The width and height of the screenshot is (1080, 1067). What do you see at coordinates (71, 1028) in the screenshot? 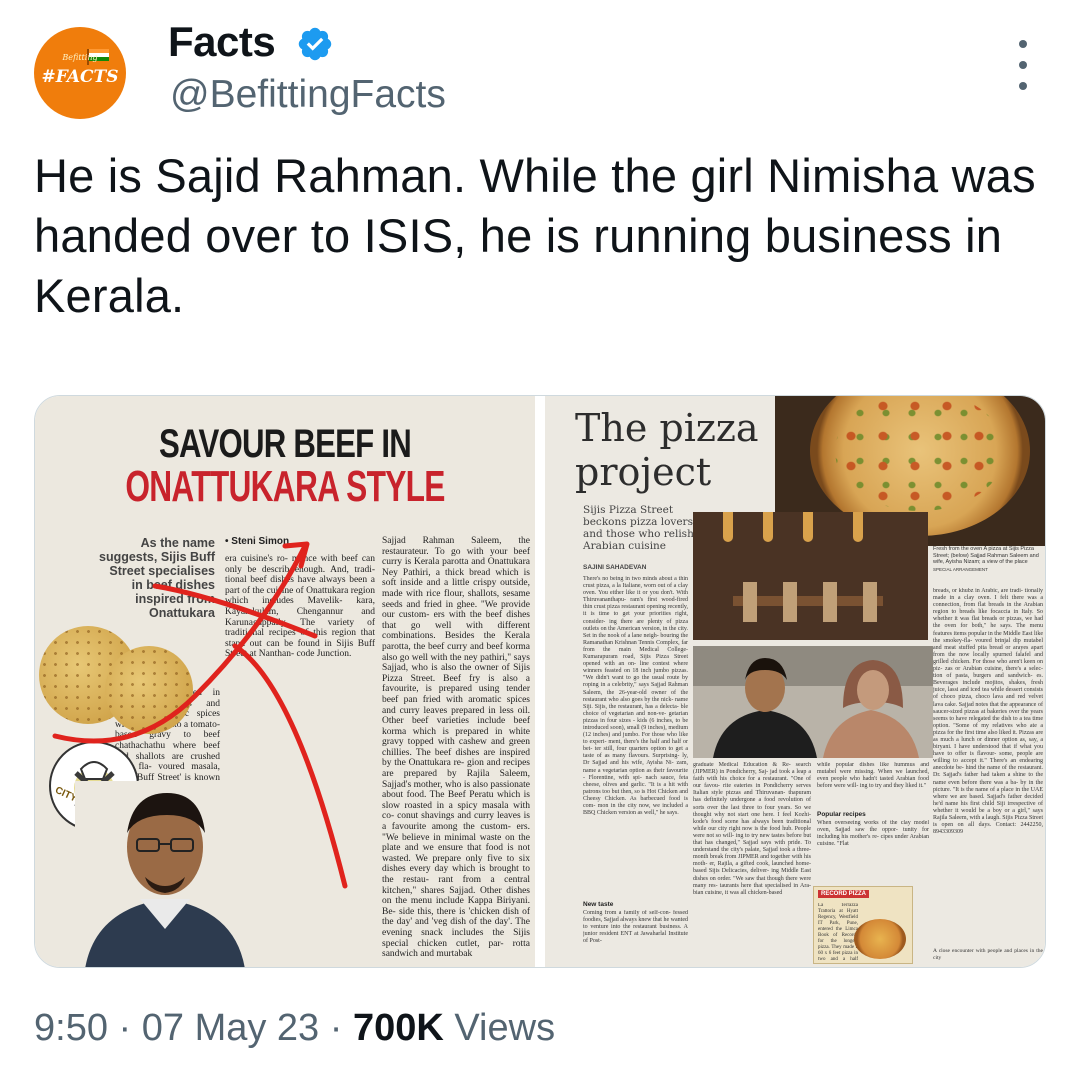
I see `tweet-time: 9:50` at bounding box center [71, 1028].